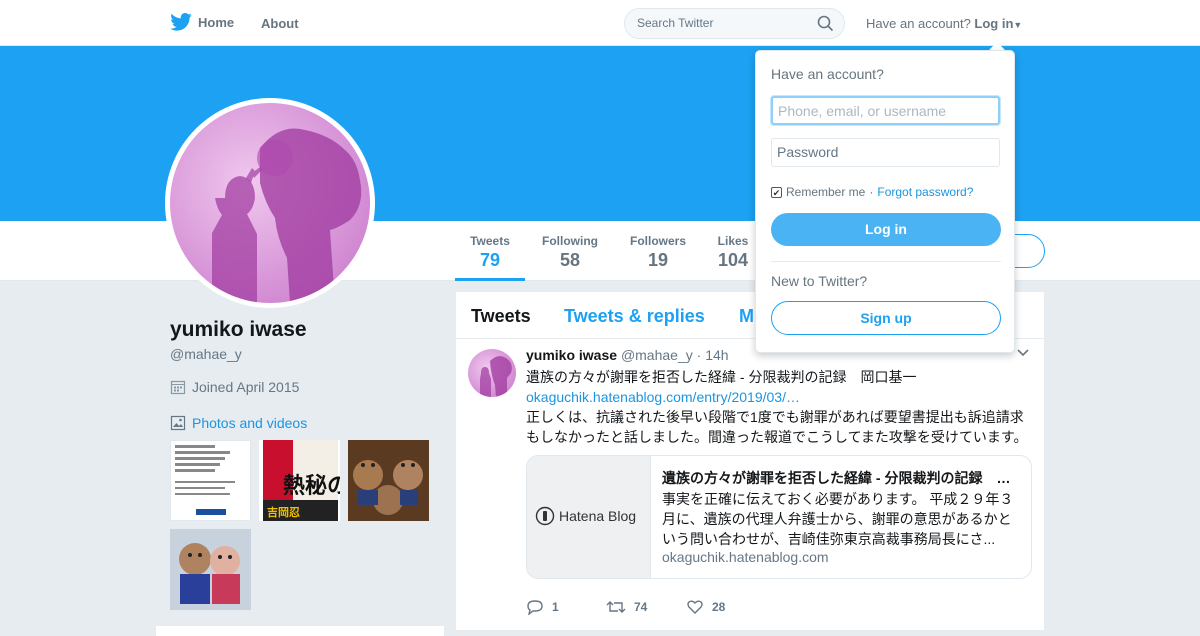  What do you see at coordinates (1018, 25) in the screenshot?
I see `chevron-down-icon: ▼` at bounding box center [1018, 25].